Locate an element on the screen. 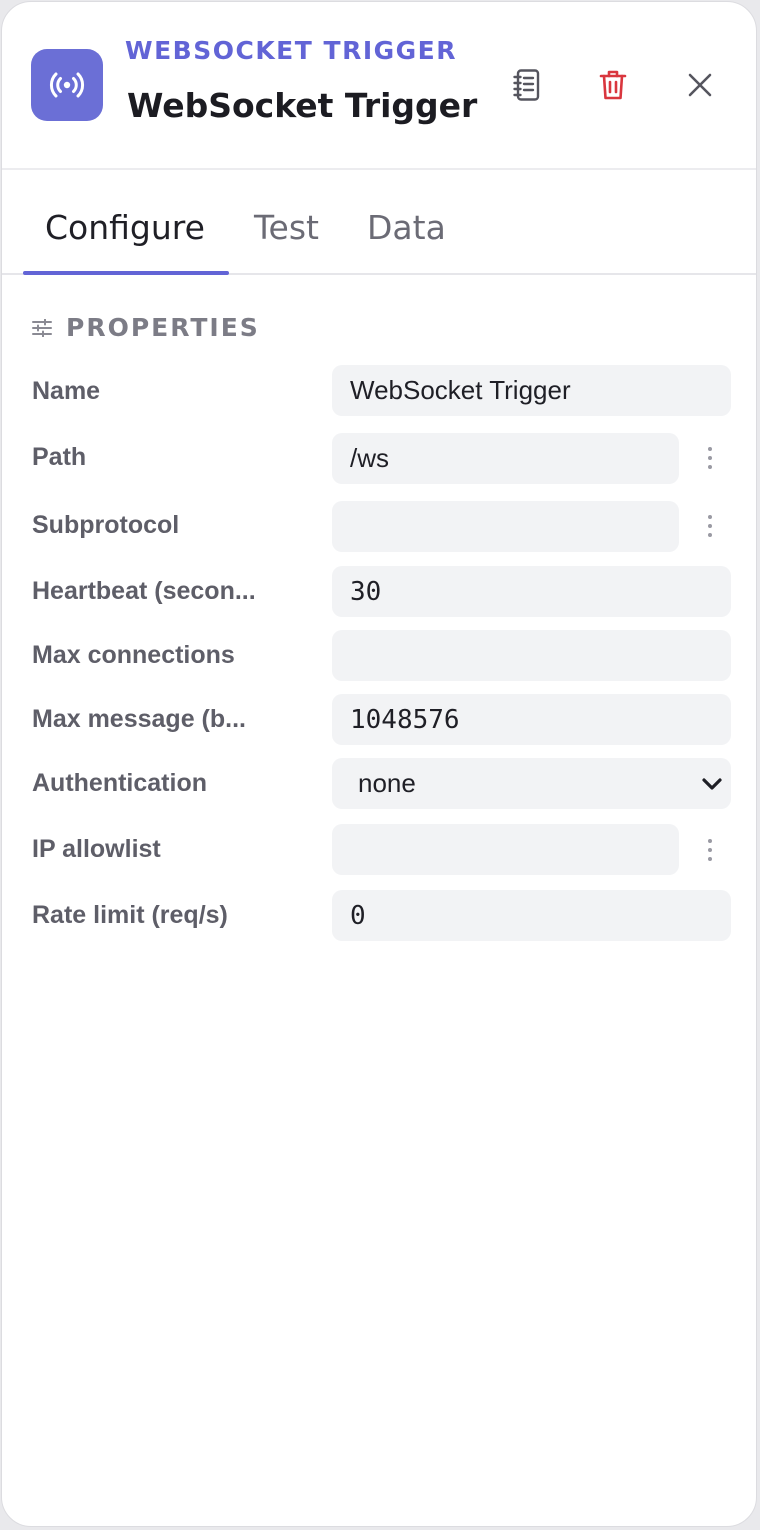 The width and height of the screenshot is (760, 1530). subprotocol-label: Subprotocol is located at coordinates (106, 525).